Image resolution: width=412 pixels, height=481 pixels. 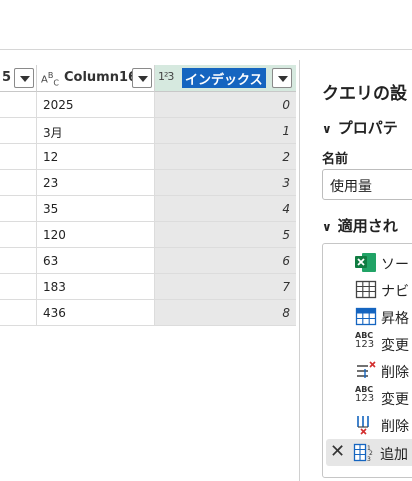 What do you see at coordinates (96, 182) in the screenshot?
I see `table-cell: 23` at bounding box center [96, 182].